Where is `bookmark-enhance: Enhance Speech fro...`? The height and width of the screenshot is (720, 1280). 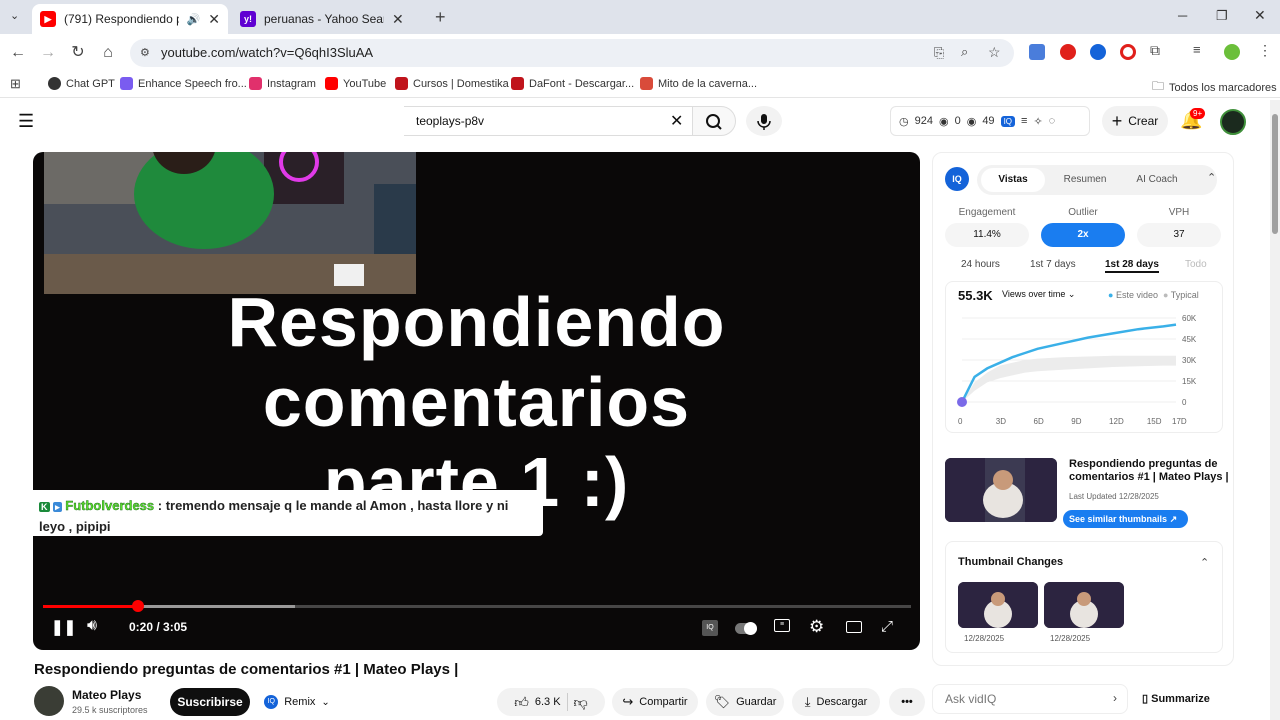 bookmark-enhance: Enhance Speech fro... is located at coordinates (183, 83).